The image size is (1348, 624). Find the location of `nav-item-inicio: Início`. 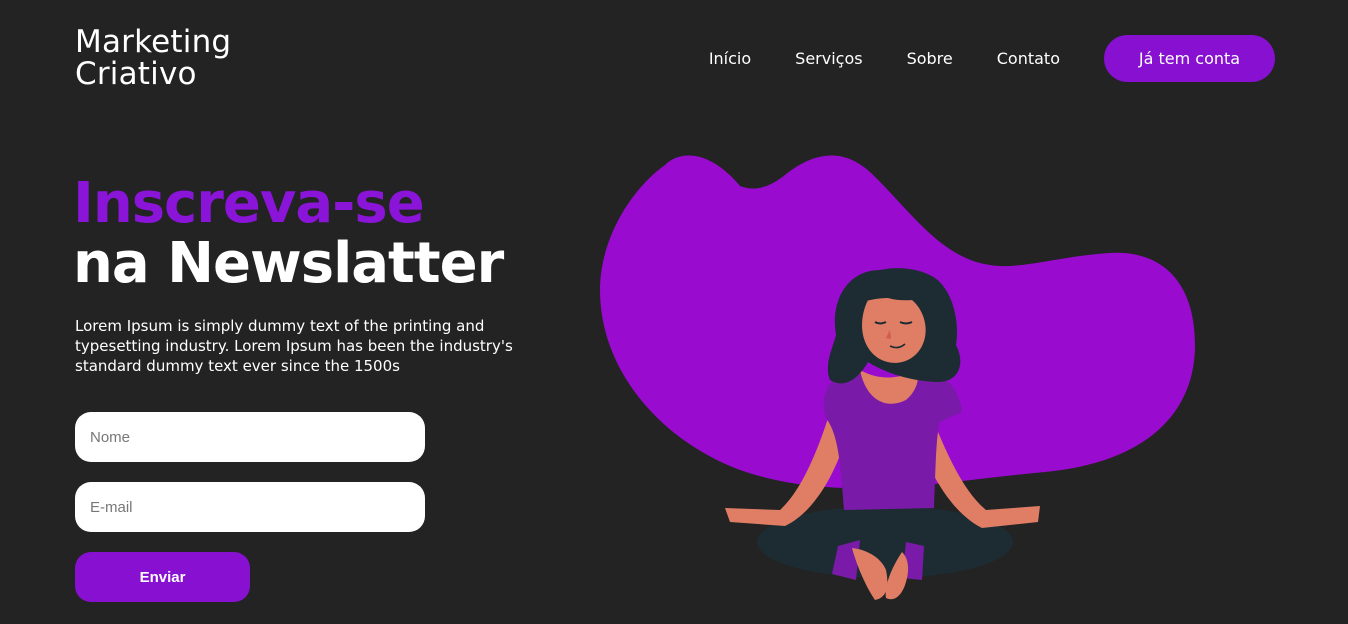

nav-item-inicio: Início is located at coordinates (730, 58).